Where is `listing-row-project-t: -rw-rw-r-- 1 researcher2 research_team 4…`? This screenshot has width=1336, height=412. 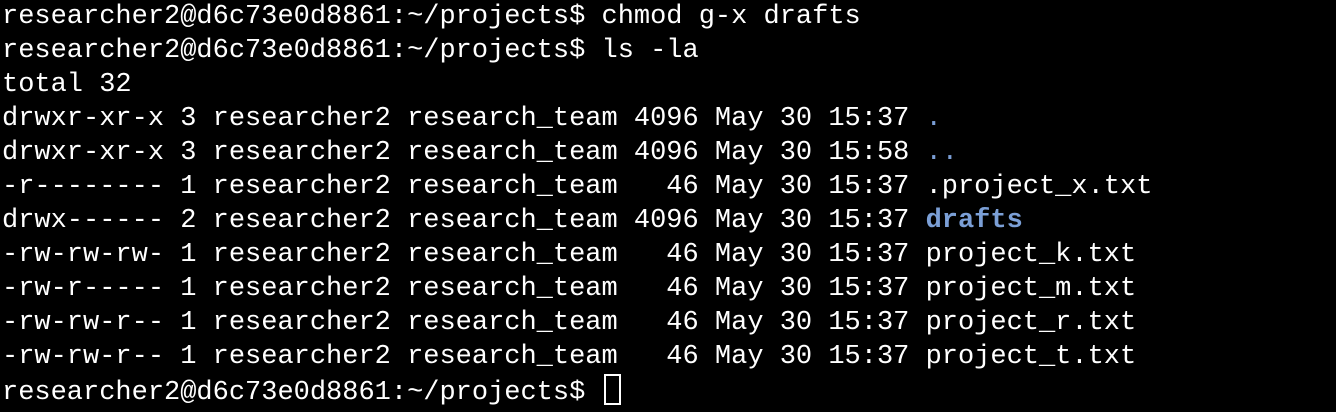
listing-row-project-t: -rw-rw-r-- 1 researcher2 research_team 4… is located at coordinates (669, 357).